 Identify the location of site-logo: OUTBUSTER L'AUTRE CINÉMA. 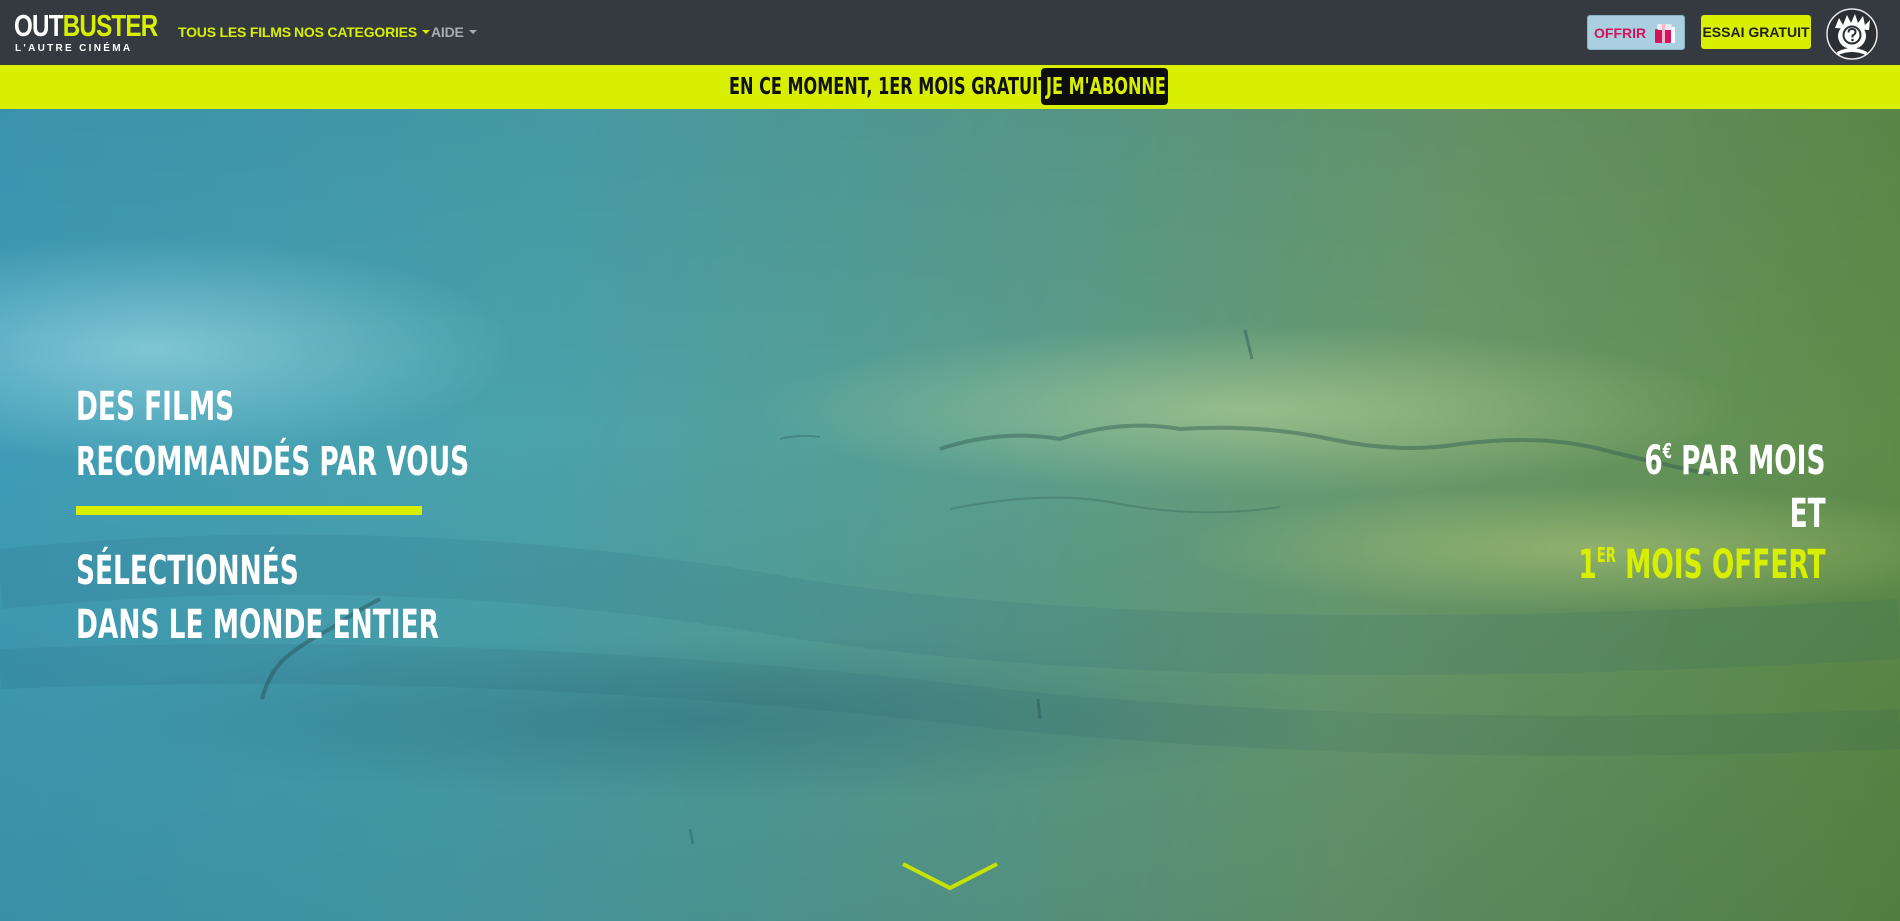
(86, 31).